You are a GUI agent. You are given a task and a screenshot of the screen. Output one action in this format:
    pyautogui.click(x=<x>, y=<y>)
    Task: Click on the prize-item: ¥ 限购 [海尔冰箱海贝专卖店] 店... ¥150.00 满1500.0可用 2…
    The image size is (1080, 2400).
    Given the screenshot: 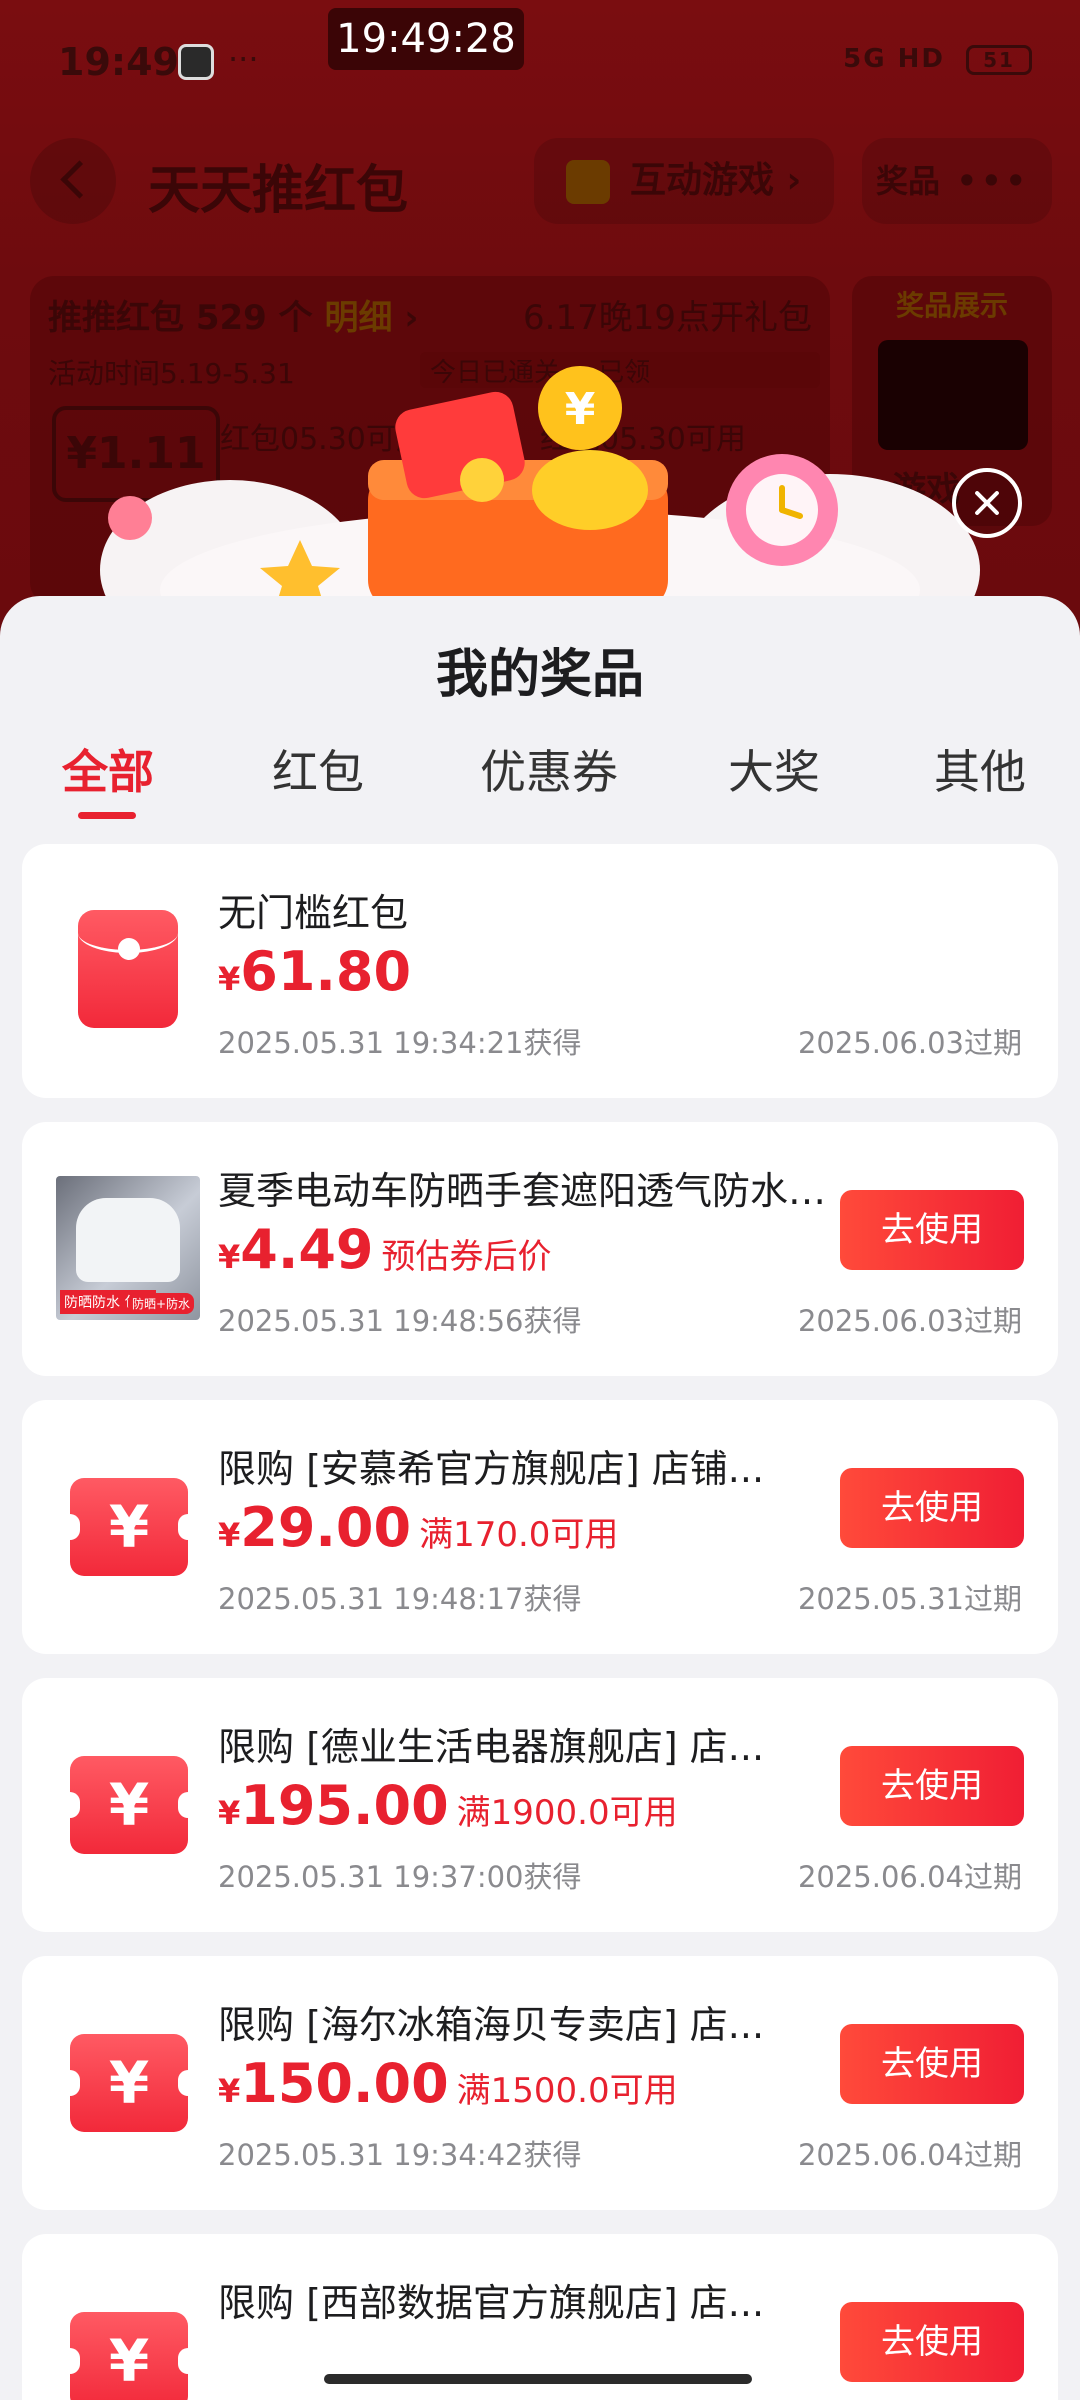 What is the action you would take?
    pyautogui.click(x=540, y=2083)
    